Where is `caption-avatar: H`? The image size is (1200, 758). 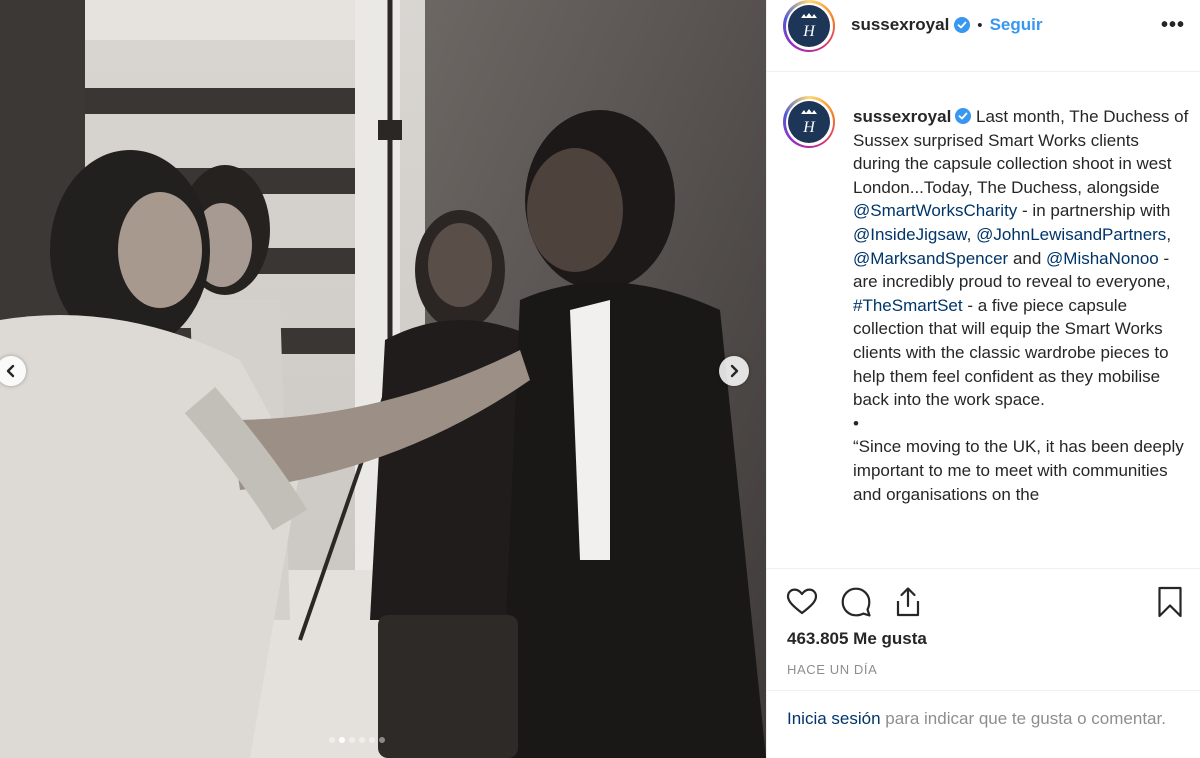 caption-avatar: H is located at coordinates (809, 122).